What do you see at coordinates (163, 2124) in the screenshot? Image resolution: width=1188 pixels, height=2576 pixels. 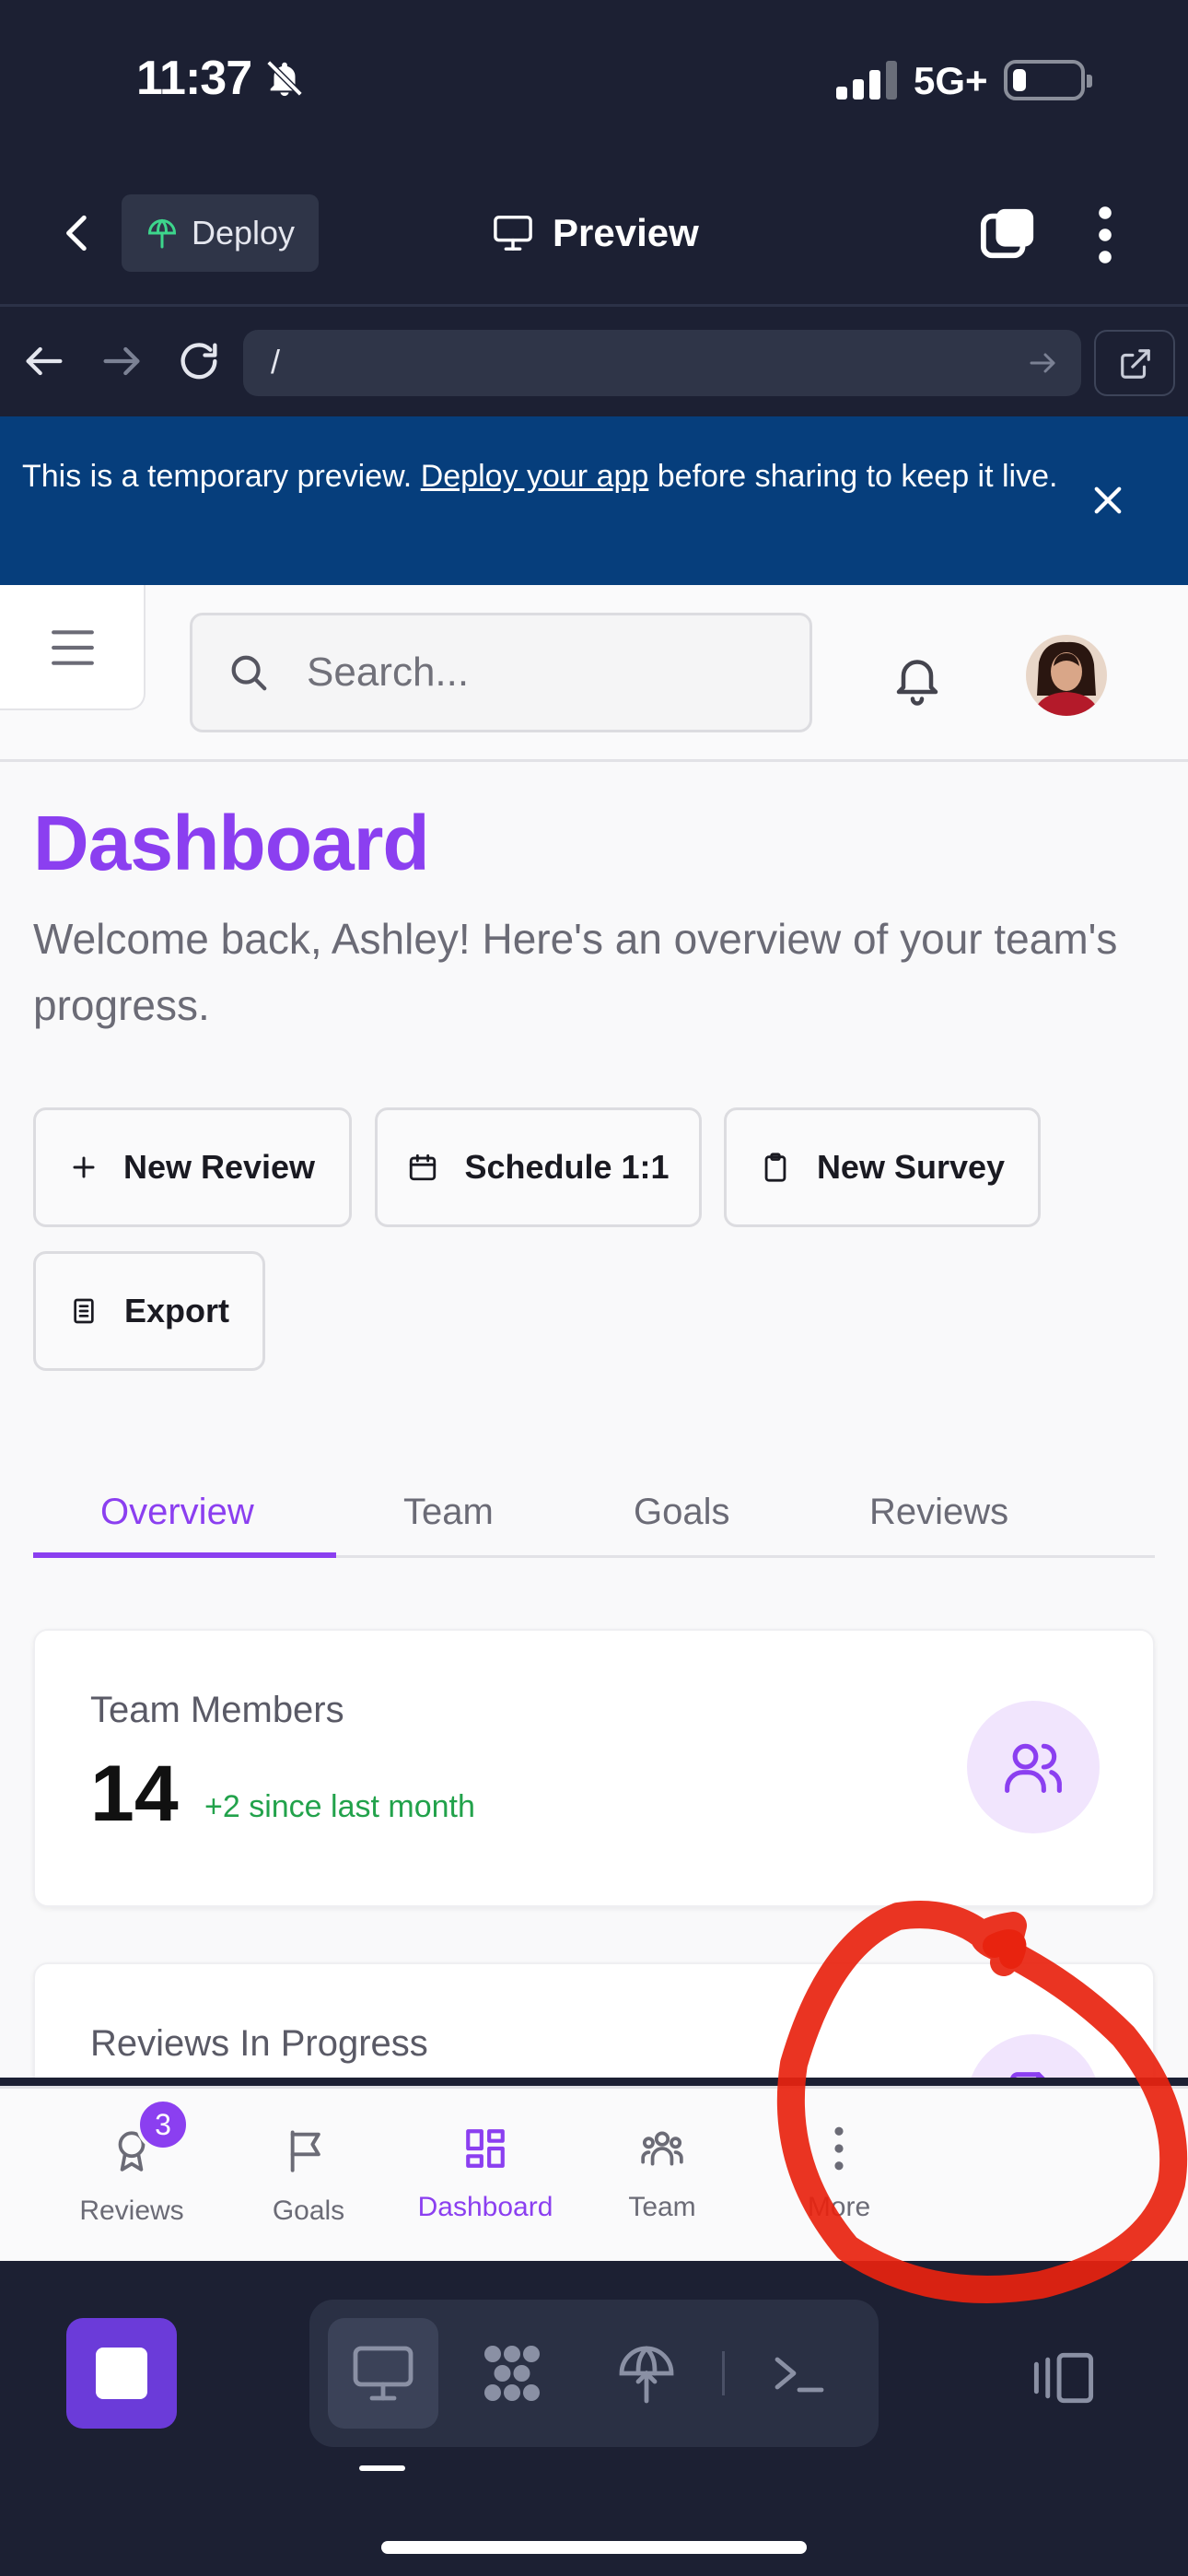 I see `notification-badge: 3` at bounding box center [163, 2124].